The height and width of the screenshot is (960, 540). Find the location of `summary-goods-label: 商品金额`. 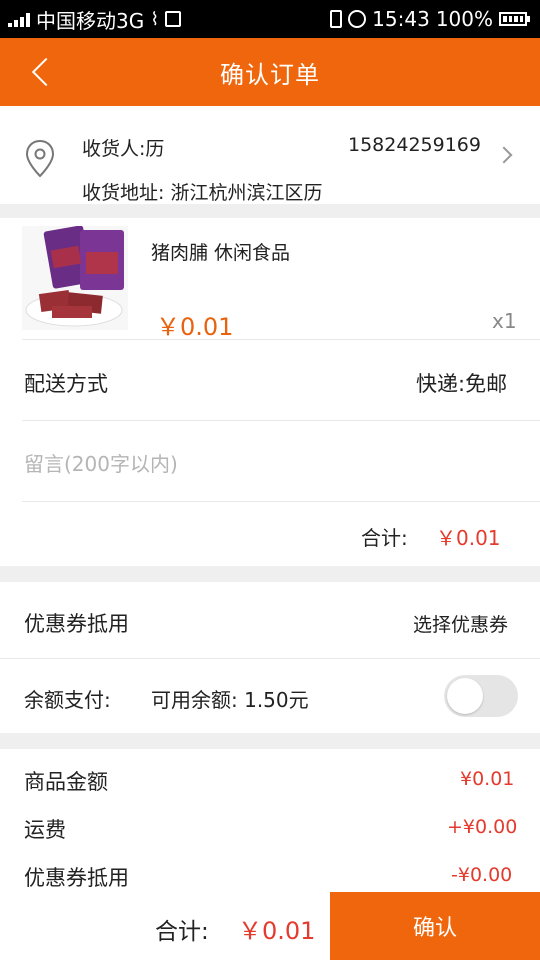

summary-goods-label: 商品金额 is located at coordinates (66, 782).